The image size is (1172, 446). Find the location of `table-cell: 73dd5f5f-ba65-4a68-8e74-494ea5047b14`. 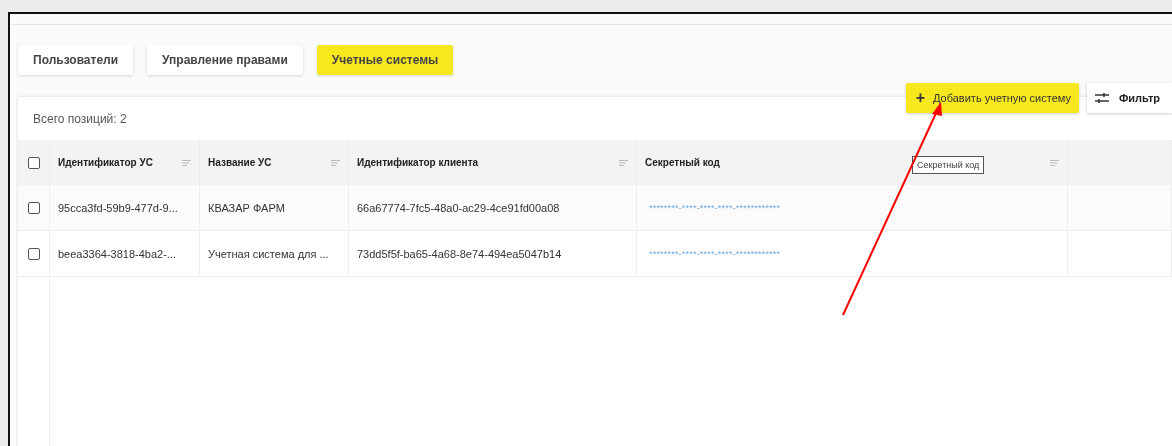

table-cell: 73dd5f5f-ba65-4a68-8e74-494ea5047b14 is located at coordinates (493, 254).